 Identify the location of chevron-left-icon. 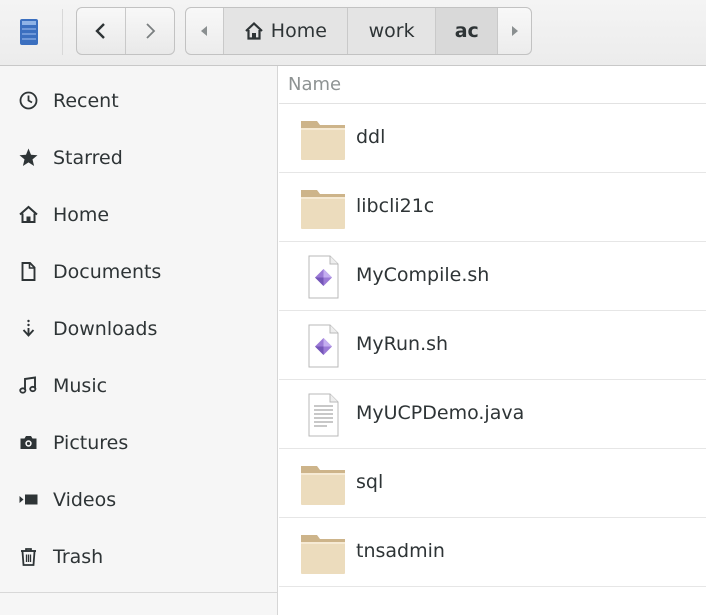
(100, 31).